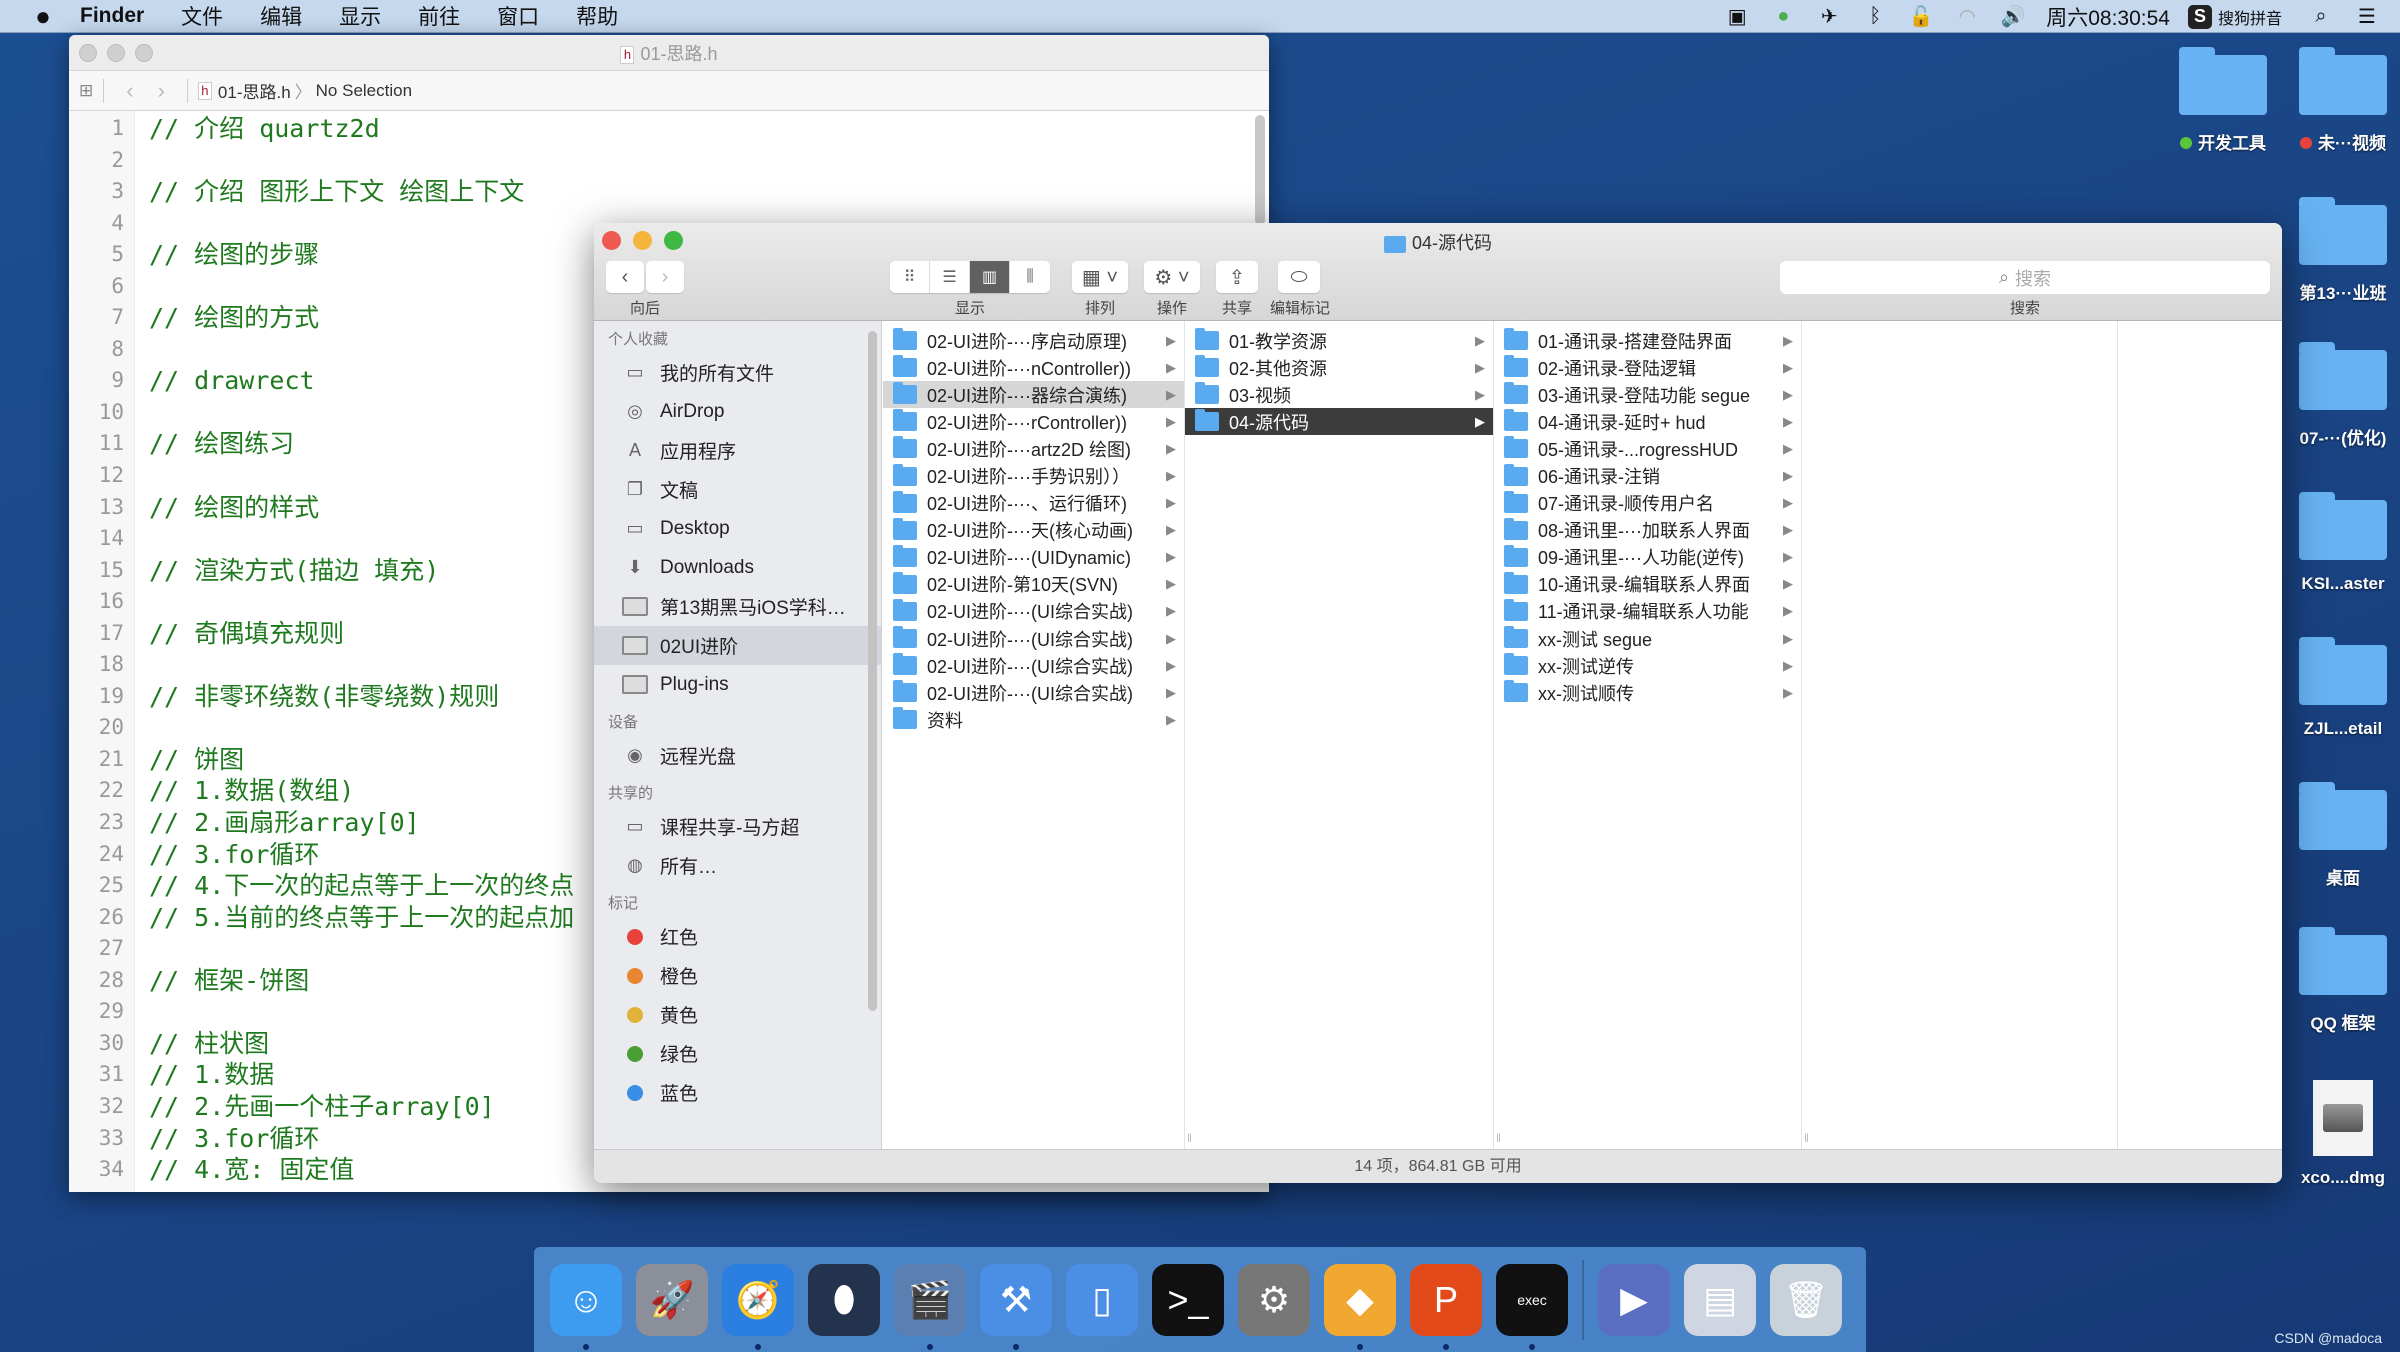 This screenshot has height=1352, width=2400. What do you see at coordinates (1274, 1299) in the screenshot?
I see `dock-system-preferences-icon: ⚙` at bounding box center [1274, 1299].